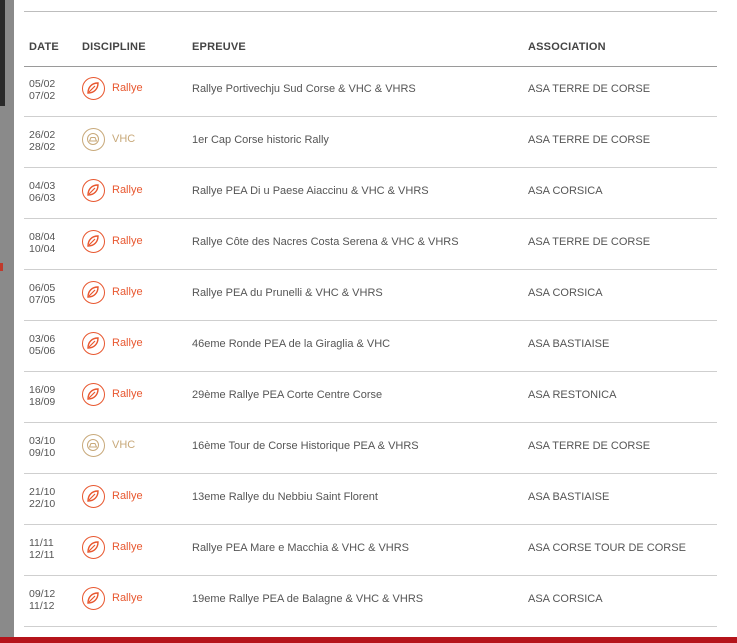 The image size is (737, 643). I want to click on end-date: 10/04, so click(42, 249).